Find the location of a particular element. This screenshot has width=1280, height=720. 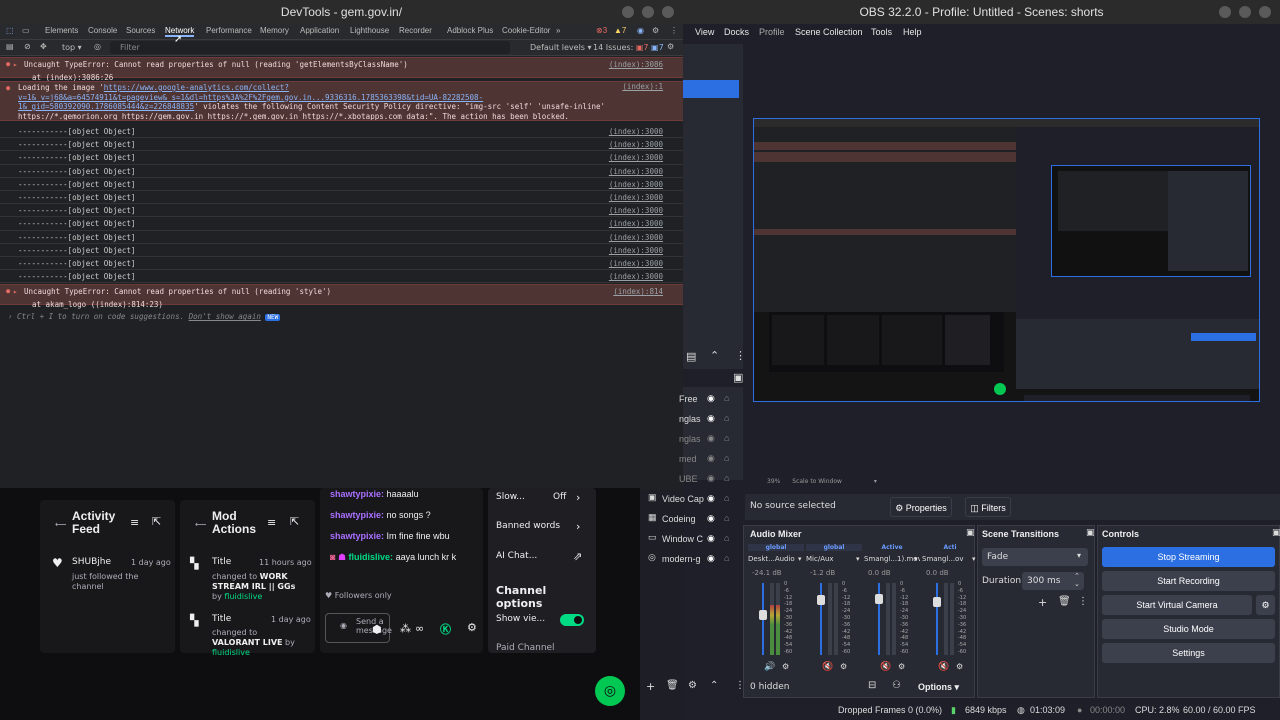

source-link: (index):1 is located at coordinates (642, 86).